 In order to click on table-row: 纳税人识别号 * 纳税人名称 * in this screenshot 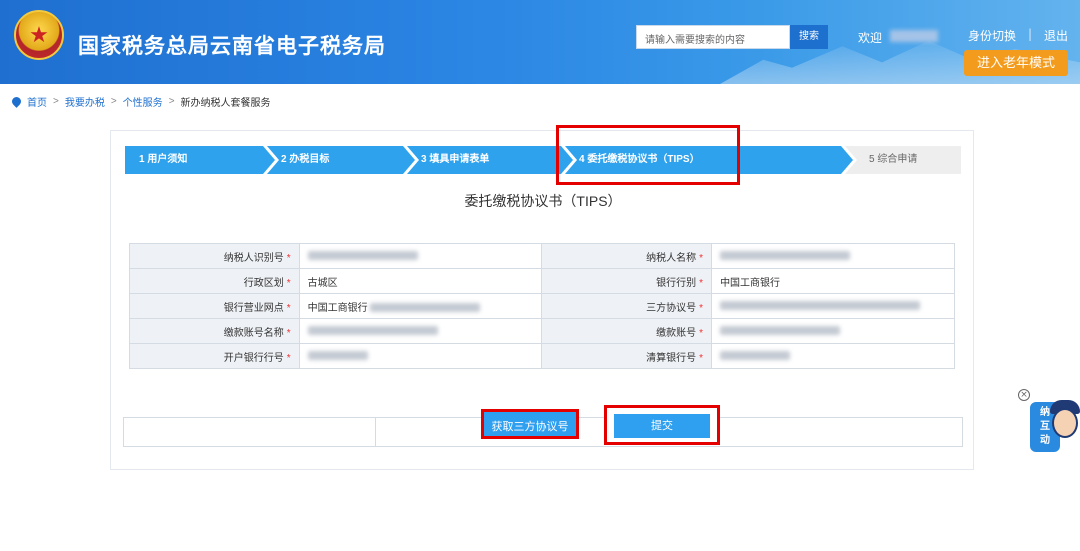, I will do `click(542, 256)`.